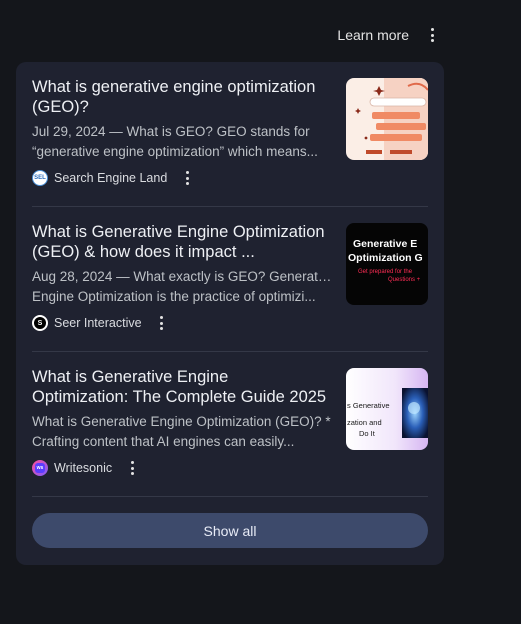 The image size is (521, 624). What do you see at coordinates (110, 178) in the screenshot?
I see `source-name: Search Engine Land` at bounding box center [110, 178].